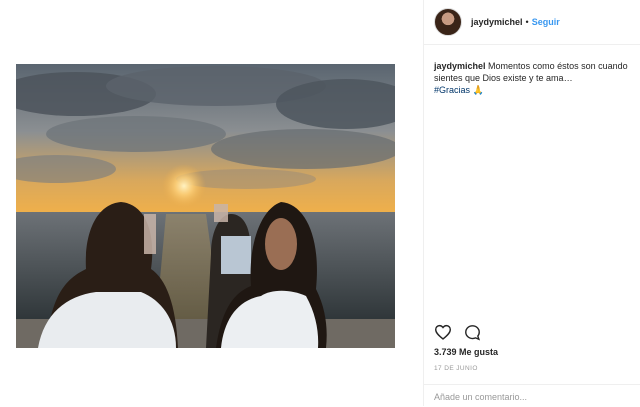 This screenshot has height=407, width=640. What do you see at coordinates (529, 397) in the screenshot?
I see `comment-input` at bounding box center [529, 397].